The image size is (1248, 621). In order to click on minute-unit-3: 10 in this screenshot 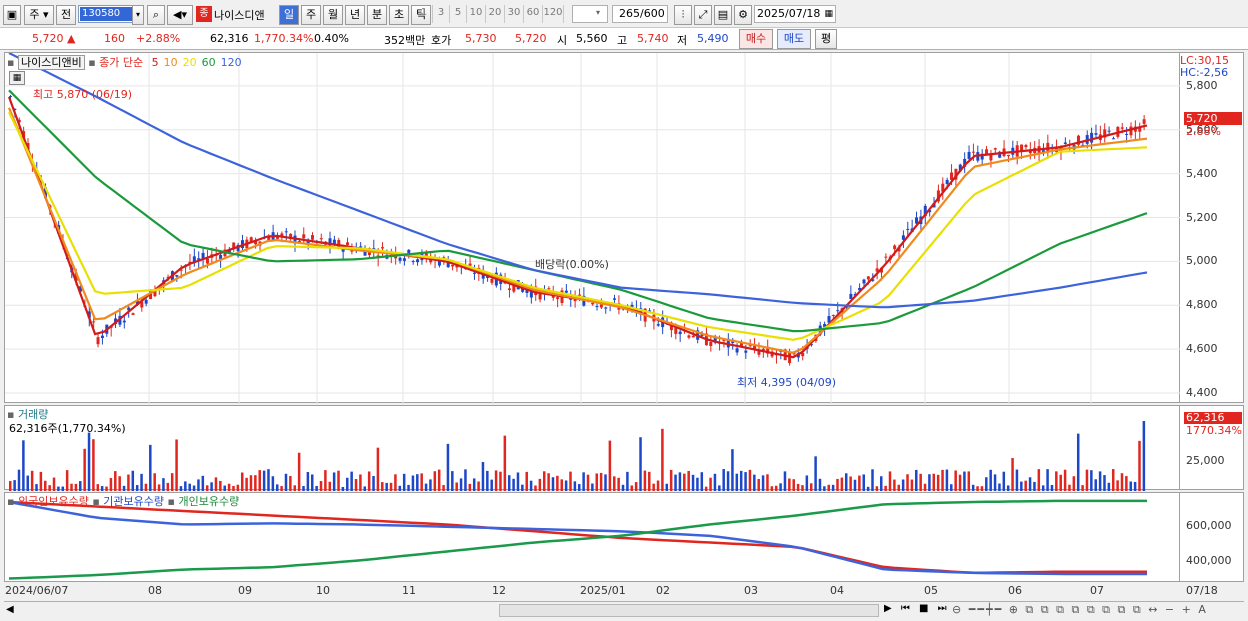, I will do `click(476, 14)`.